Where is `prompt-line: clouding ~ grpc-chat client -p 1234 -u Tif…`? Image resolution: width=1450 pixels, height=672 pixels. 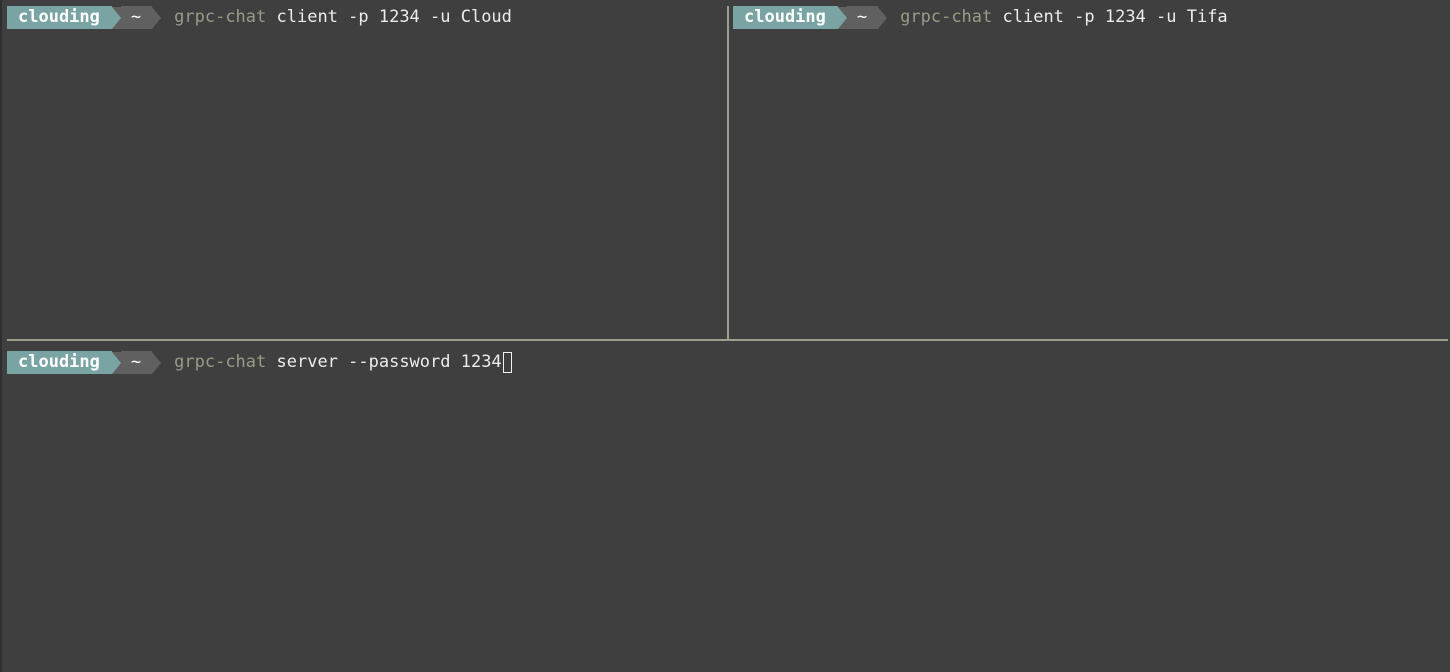
prompt-line: clouding ~ grpc-chat client -p 1234 -u Tif… is located at coordinates (1091, 17).